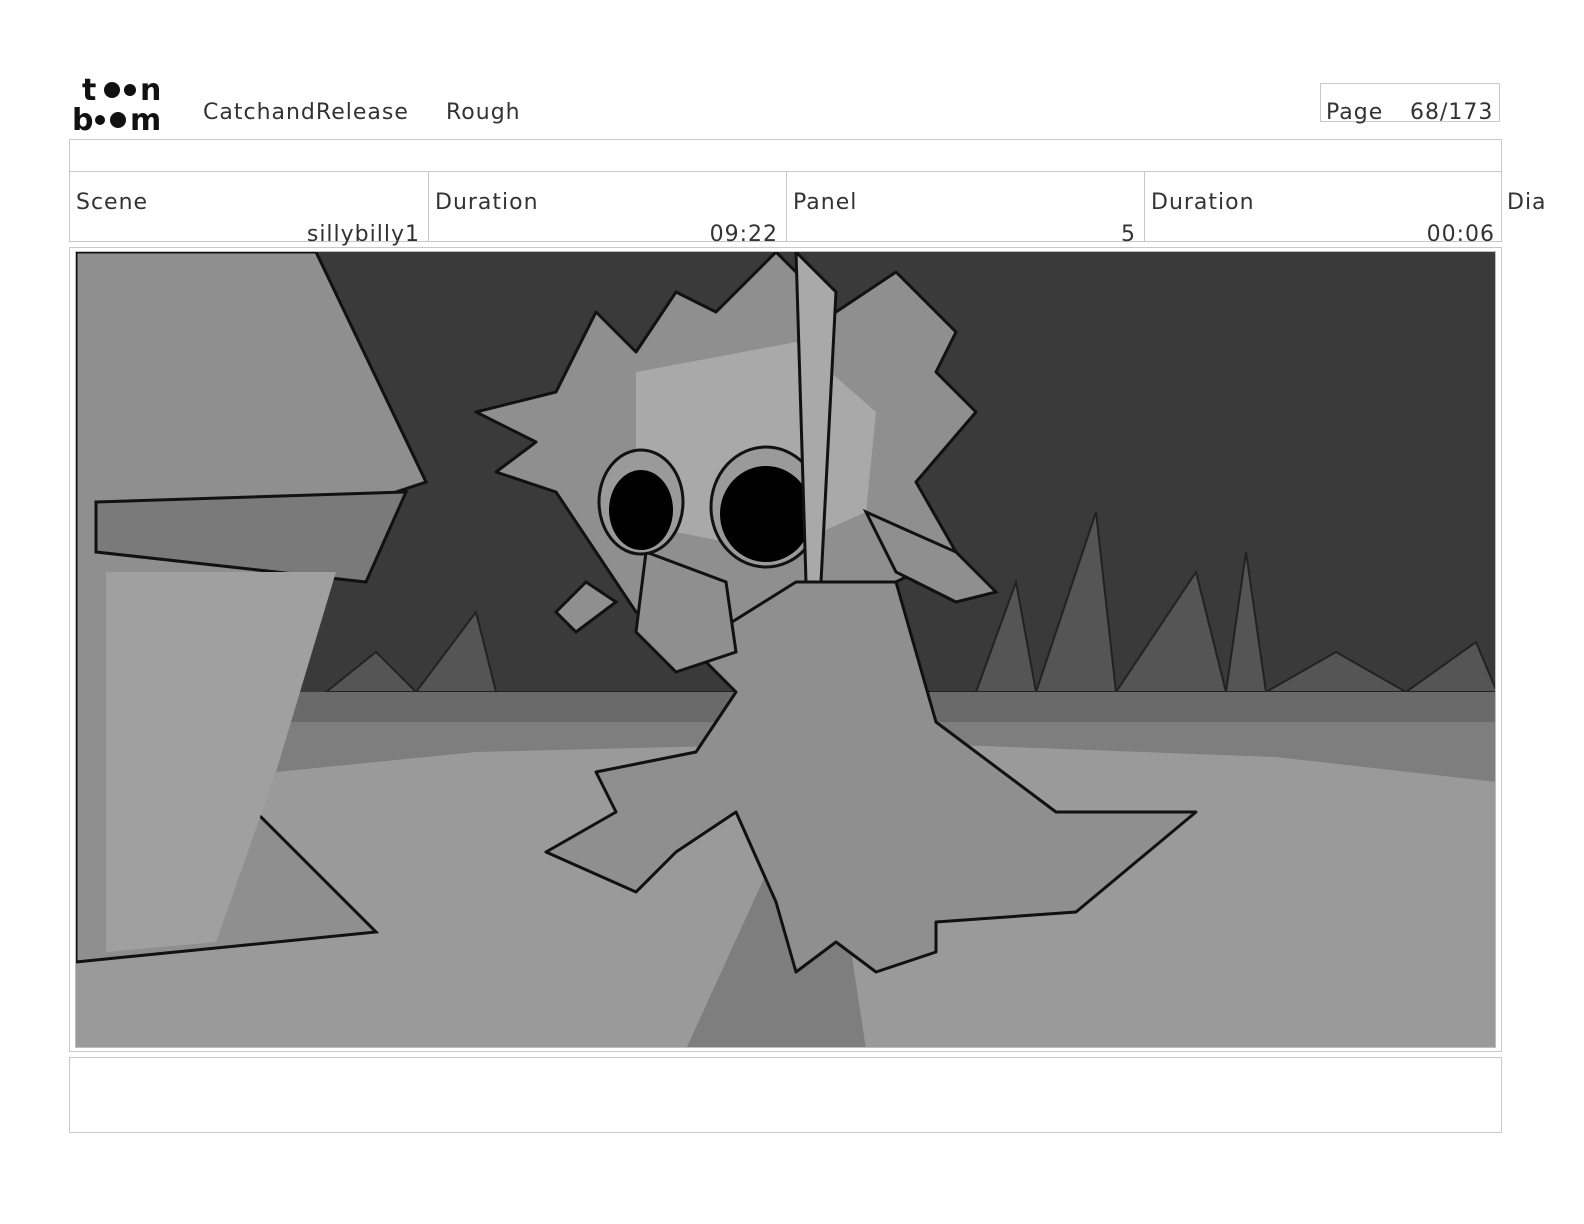 The width and height of the screenshot is (1584, 1224). What do you see at coordinates (249, 209) in the screenshot?
I see `scene-cell: Scene sillybilly1` at bounding box center [249, 209].